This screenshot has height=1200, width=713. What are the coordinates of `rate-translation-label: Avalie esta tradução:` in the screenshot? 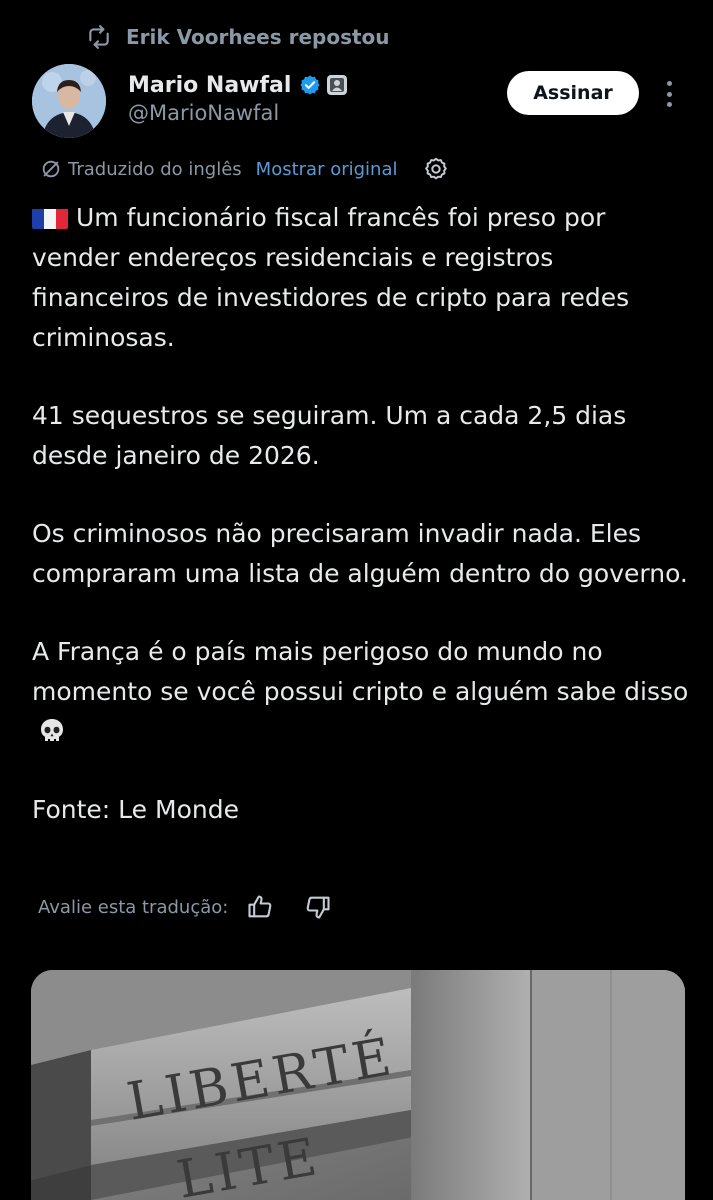 It's located at (133, 907).